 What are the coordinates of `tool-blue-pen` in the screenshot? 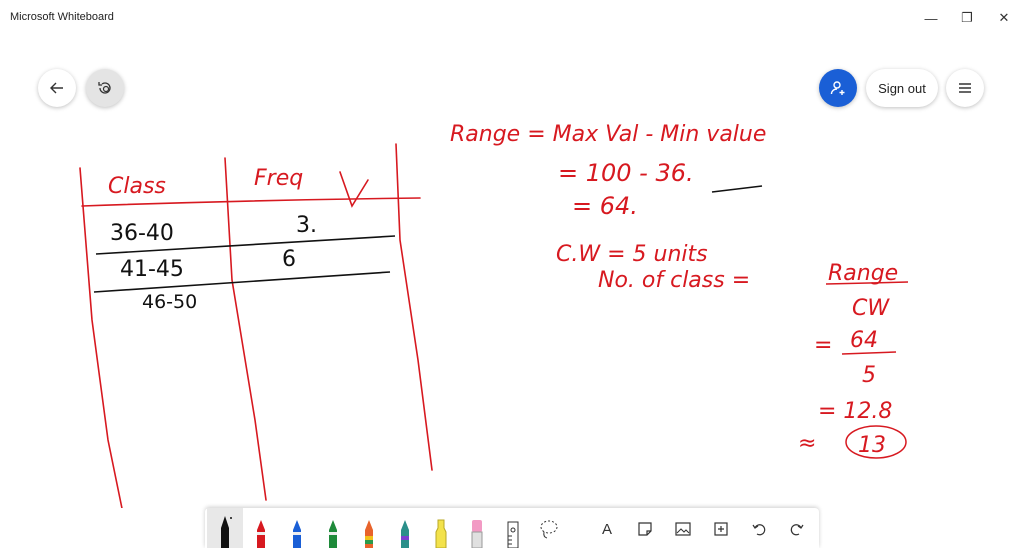 It's located at (297, 528).